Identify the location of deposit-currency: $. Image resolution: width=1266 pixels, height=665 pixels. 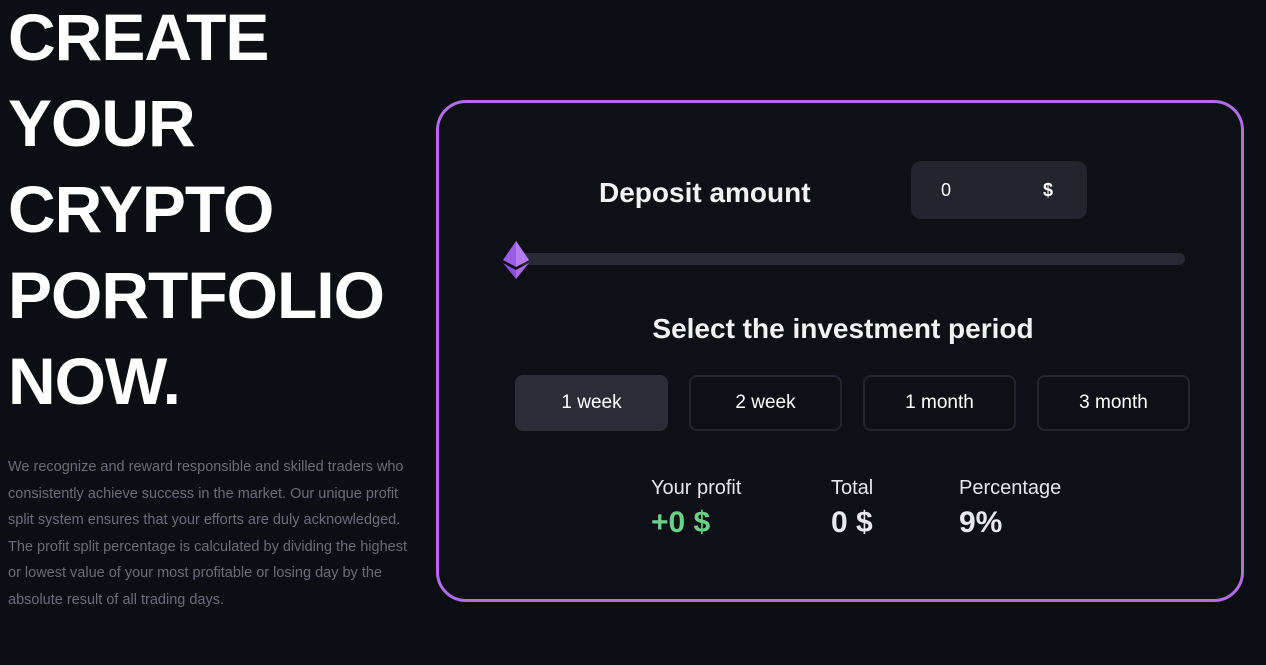
(1048, 189).